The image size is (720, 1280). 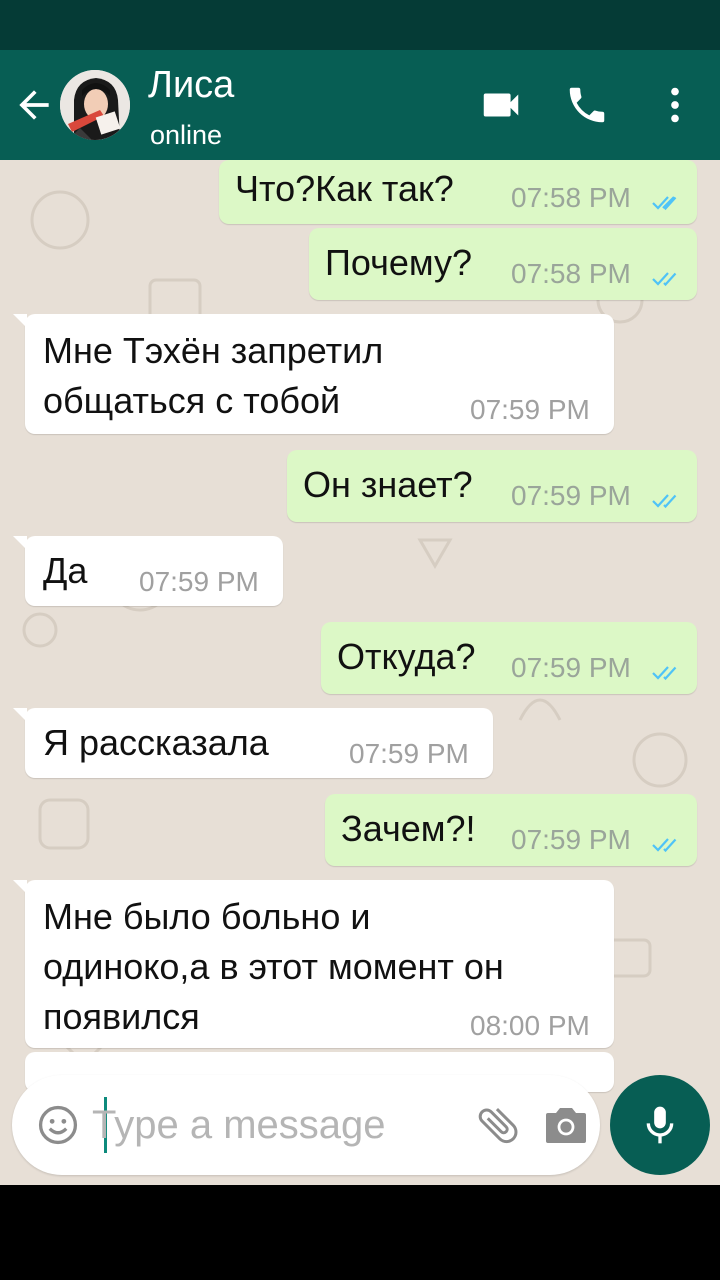 What do you see at coordinates (191, 85) in the screenshot?
I see `contact-name: Лиса` at bounding box center [191, 85].